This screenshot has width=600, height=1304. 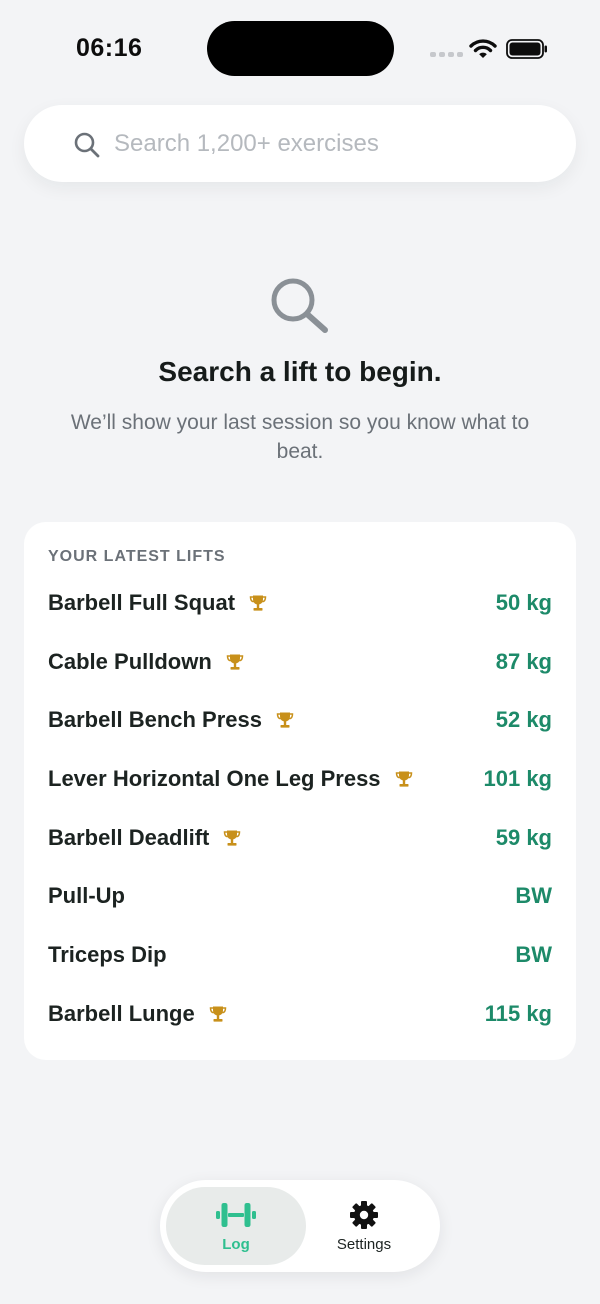 What do you see at coordinates (339, 144) in the screenshot?
I see `search-input` at bounding box center [339, 144].